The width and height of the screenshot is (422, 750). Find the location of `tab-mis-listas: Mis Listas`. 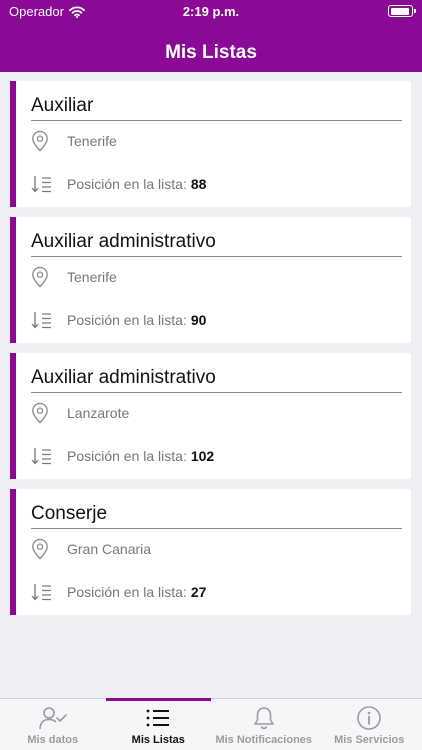

tab-mis-listas: Mis Listas is located at coordinates (158, 724).